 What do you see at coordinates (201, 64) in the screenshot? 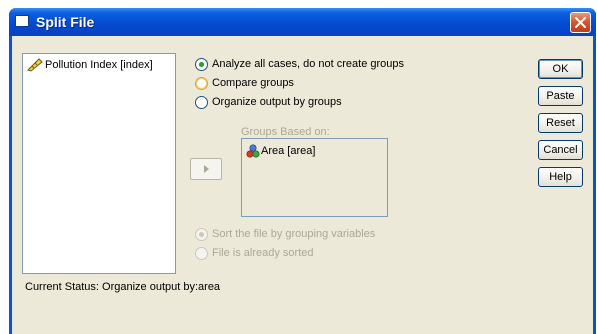
I see `analyze-all-radio` at bounding box center [201, 64].